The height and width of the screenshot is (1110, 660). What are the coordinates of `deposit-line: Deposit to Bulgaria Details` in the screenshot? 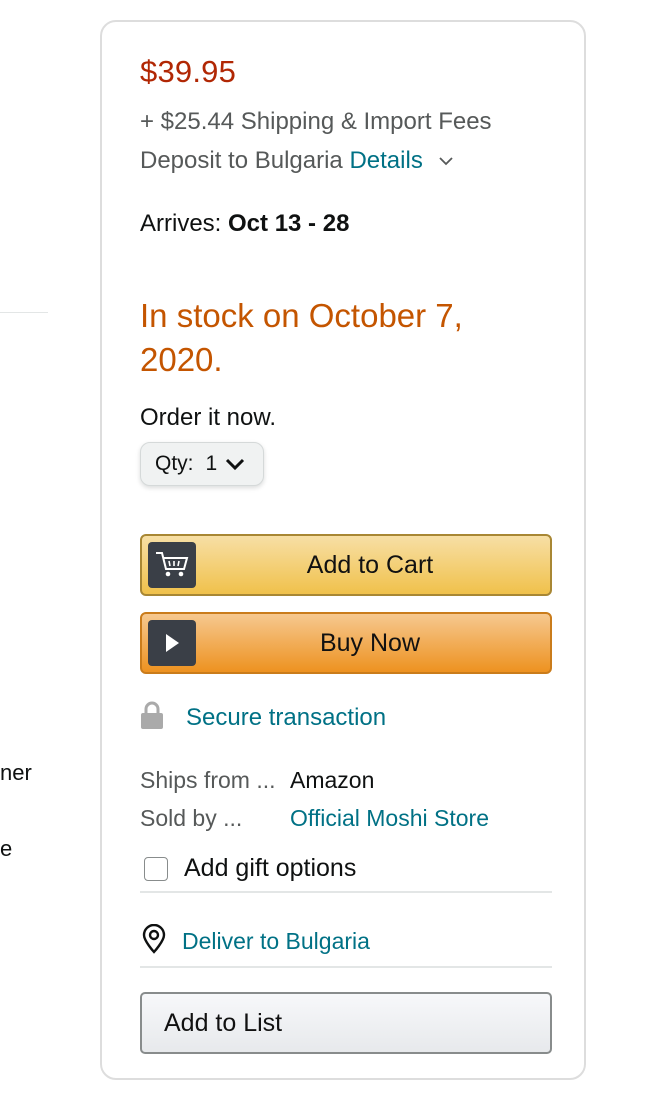 It's located at (297, 160).